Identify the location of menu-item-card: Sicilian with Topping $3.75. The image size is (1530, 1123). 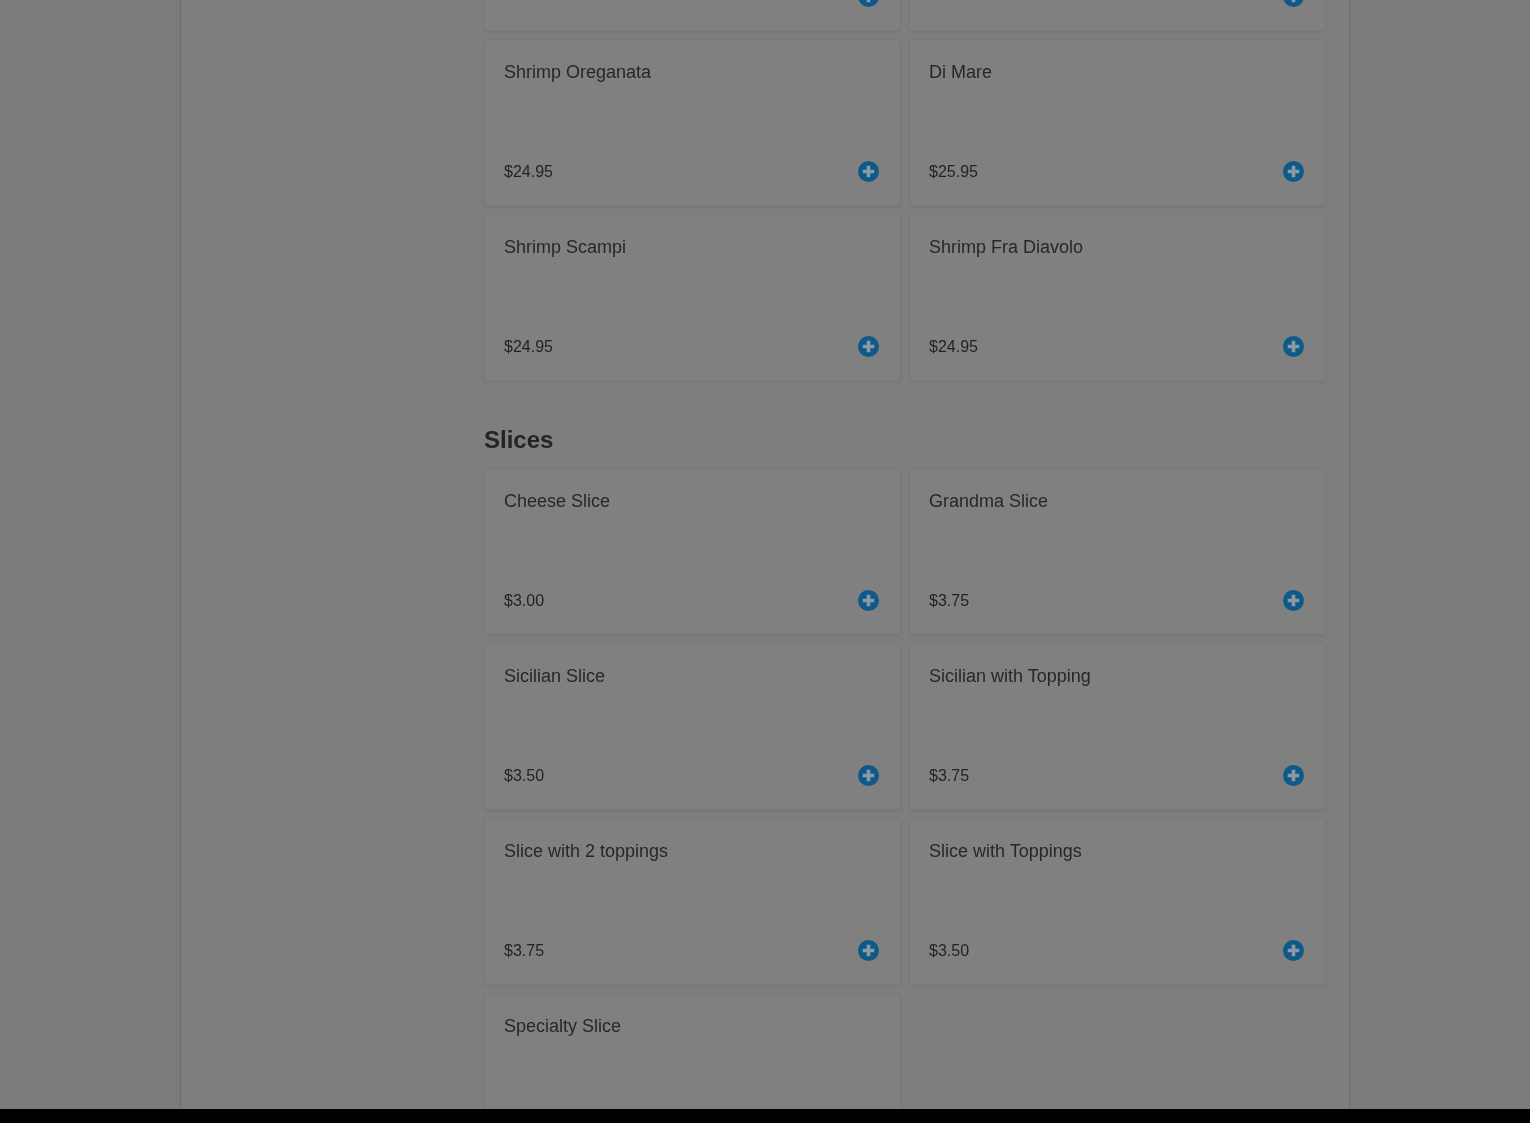
(1117, 726).